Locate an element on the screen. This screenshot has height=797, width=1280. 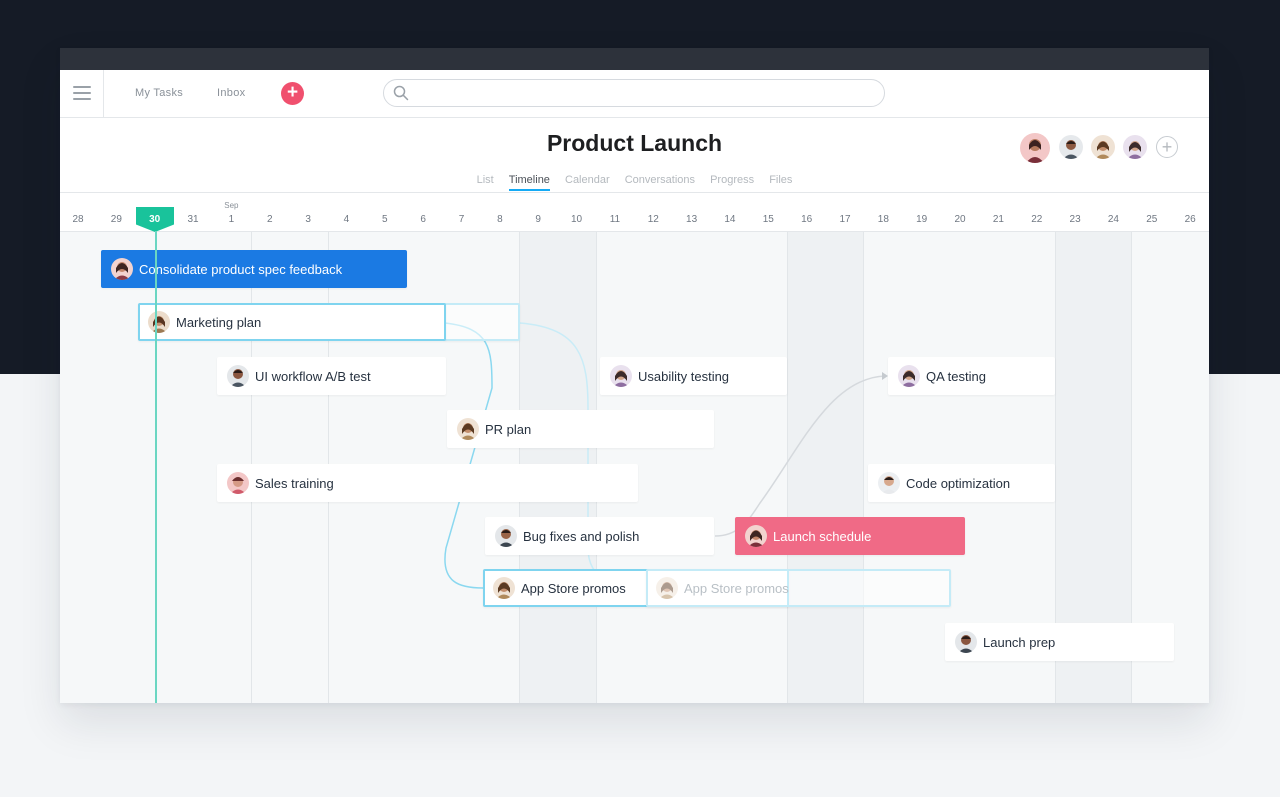
task-marketing-plan-ghost is located at coordinates (482, 322).